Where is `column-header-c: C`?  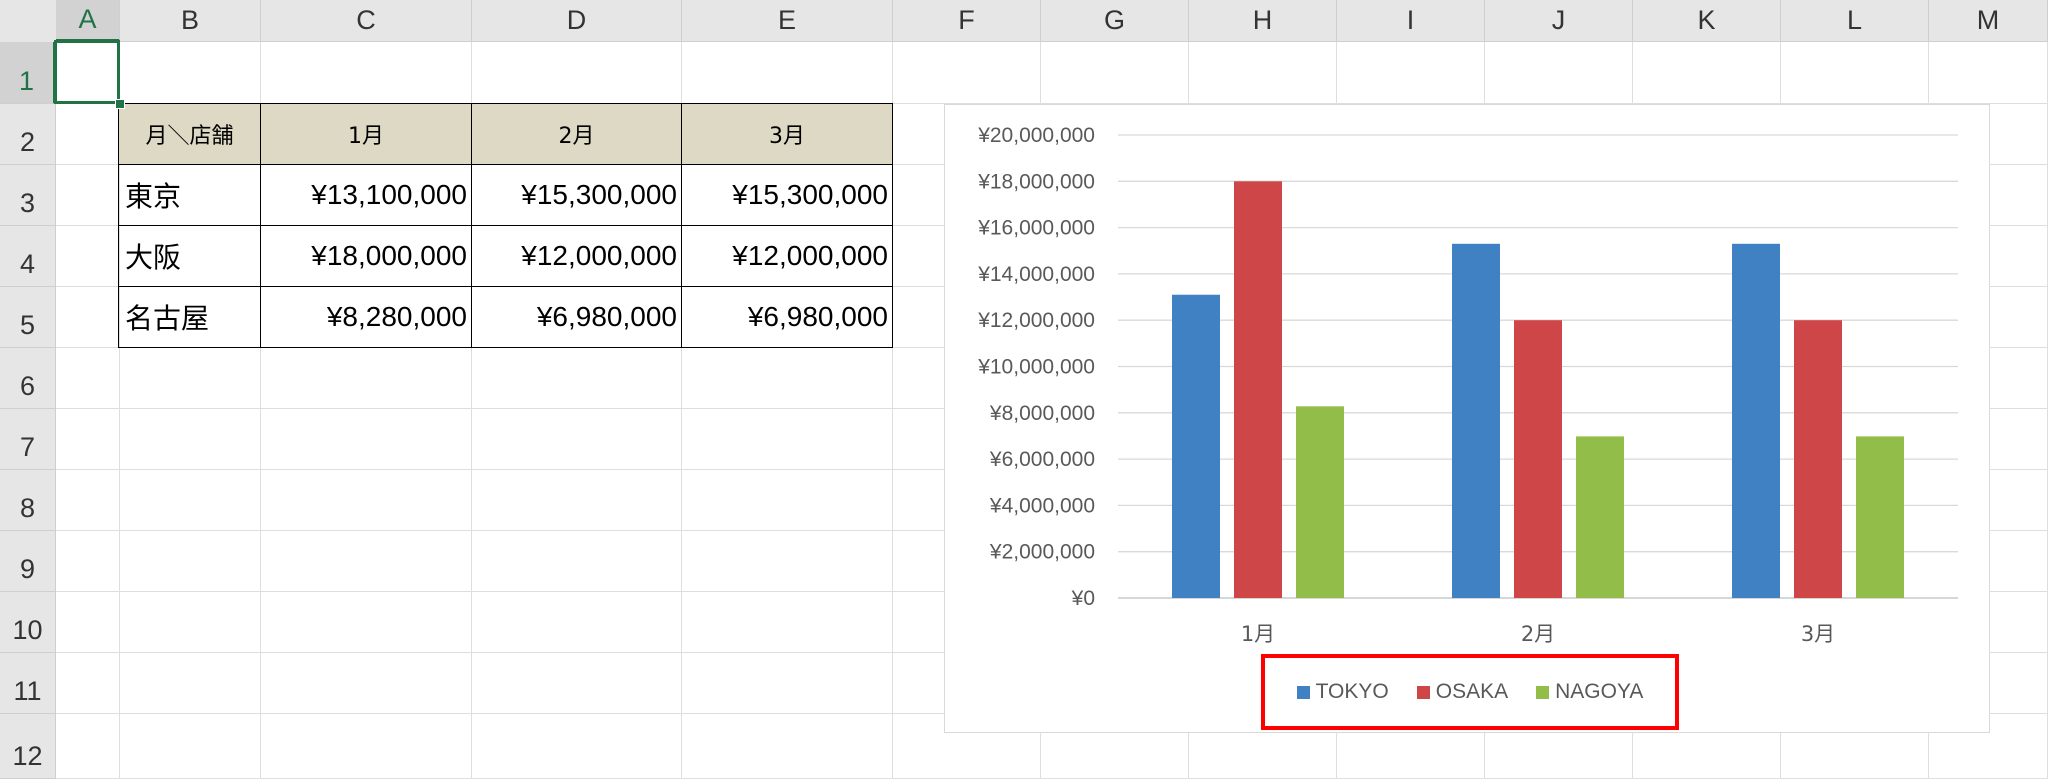 column-header-c: C is located at coordinates (366, 21).